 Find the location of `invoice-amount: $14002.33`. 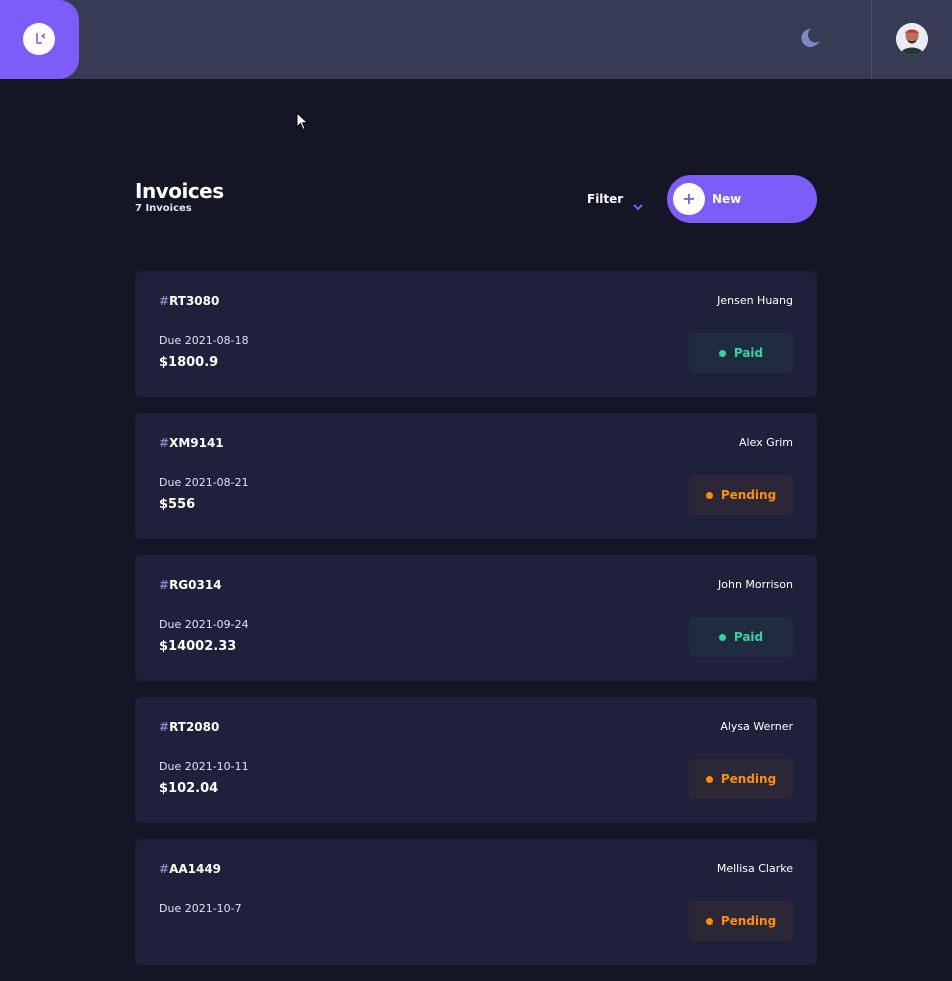

invoice-amount: $14002.33 is located at coordinates (198, 646).